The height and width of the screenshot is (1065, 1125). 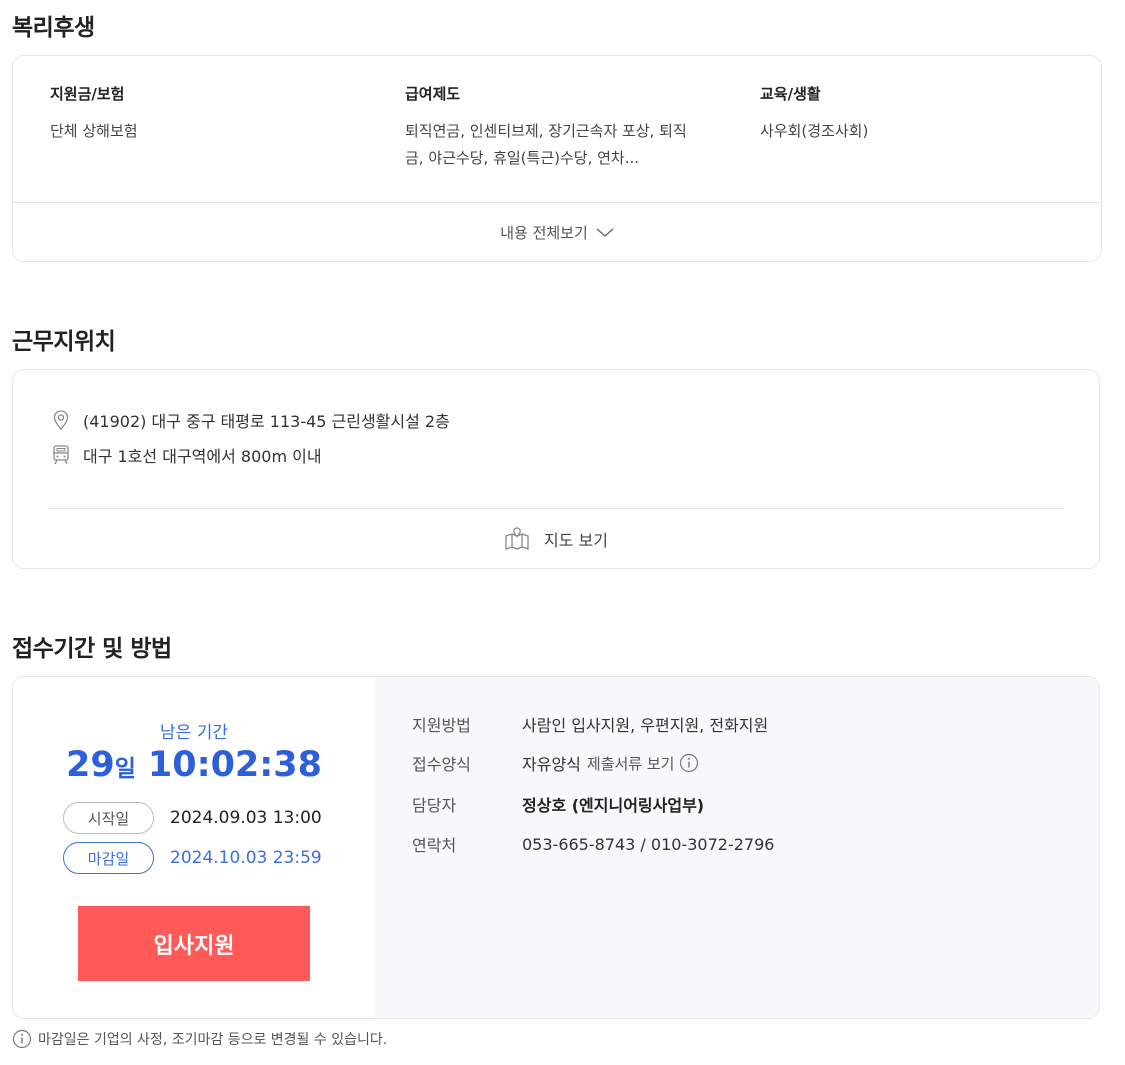 I want to click on address-row: (41902) 대구 중구 태평로 113-45 근린생활시설 2층, so click(x=250, y=420).